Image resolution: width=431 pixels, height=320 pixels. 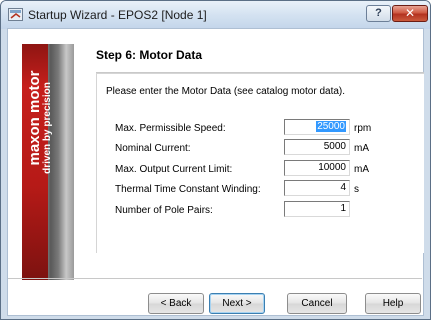 I want to click on nominal-current-input: 5000, so click(x=317, y=147).